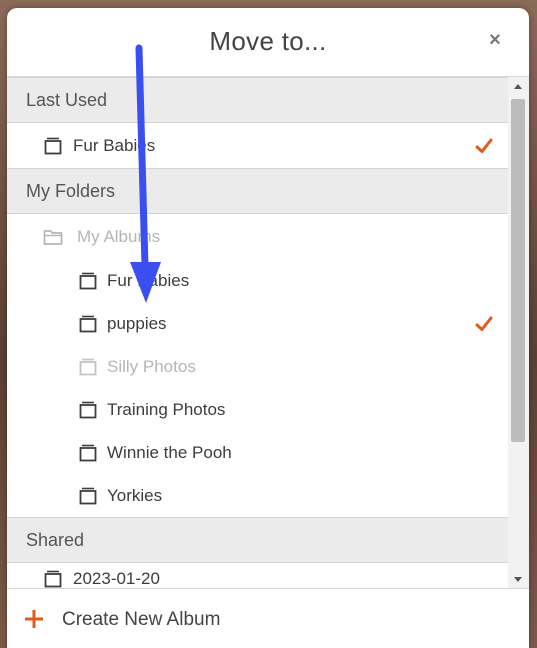 Image resolution: width=537 pixels, height=648 pixels. What do you see at coordinates (166, 409) in the screenshot?
I see `list-item-label: Training Photos` at bounding box center [166, 409].